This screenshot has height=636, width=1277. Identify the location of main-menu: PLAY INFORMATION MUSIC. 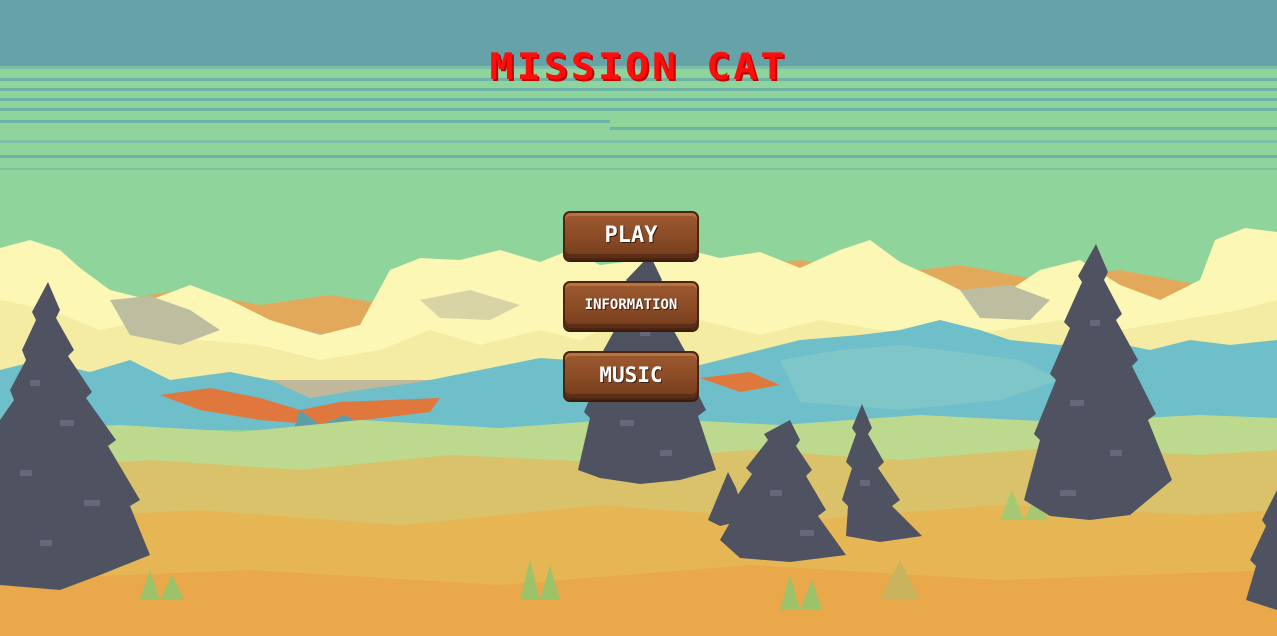
(631, 316).